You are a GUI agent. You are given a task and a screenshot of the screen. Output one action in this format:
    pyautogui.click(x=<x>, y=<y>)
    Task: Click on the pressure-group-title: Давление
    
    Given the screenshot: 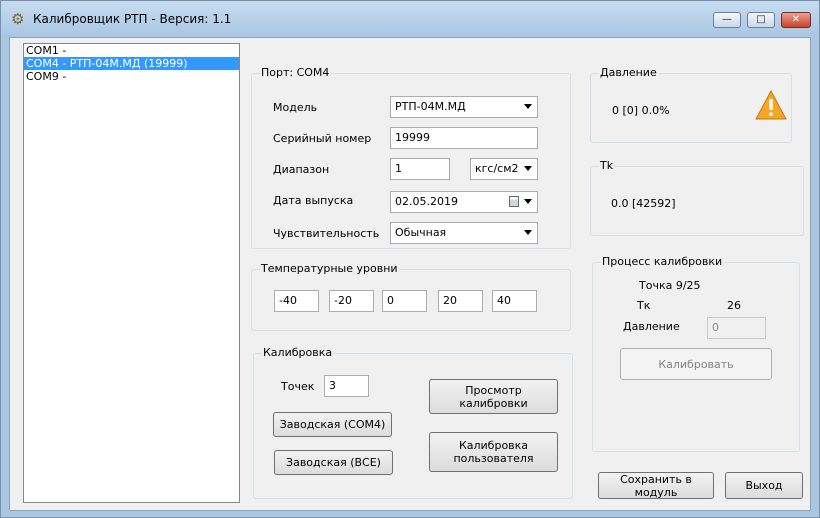 What is the action you would take?
    pyautogui.click(x=628, y=72)
    